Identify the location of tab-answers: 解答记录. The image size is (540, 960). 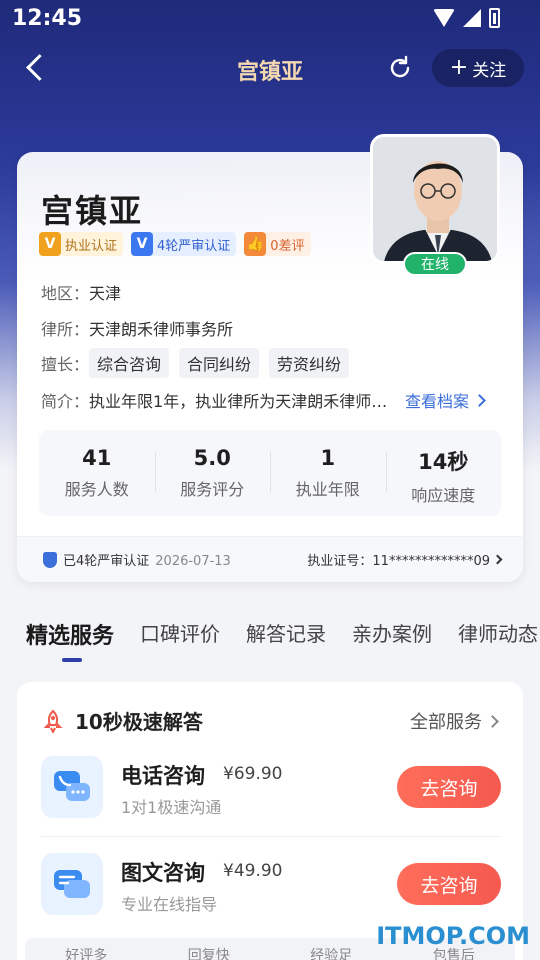
(286, 643).